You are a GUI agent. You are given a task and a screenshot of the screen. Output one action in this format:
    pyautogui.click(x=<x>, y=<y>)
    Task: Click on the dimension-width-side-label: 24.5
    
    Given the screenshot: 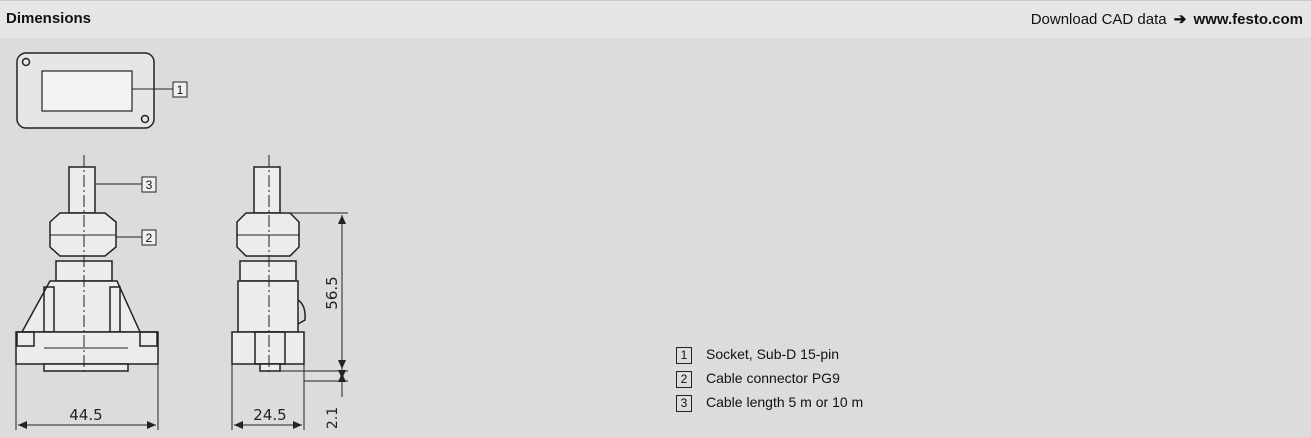 What is the action you would take?
    pyautogui.click(x=269, y=415)
    